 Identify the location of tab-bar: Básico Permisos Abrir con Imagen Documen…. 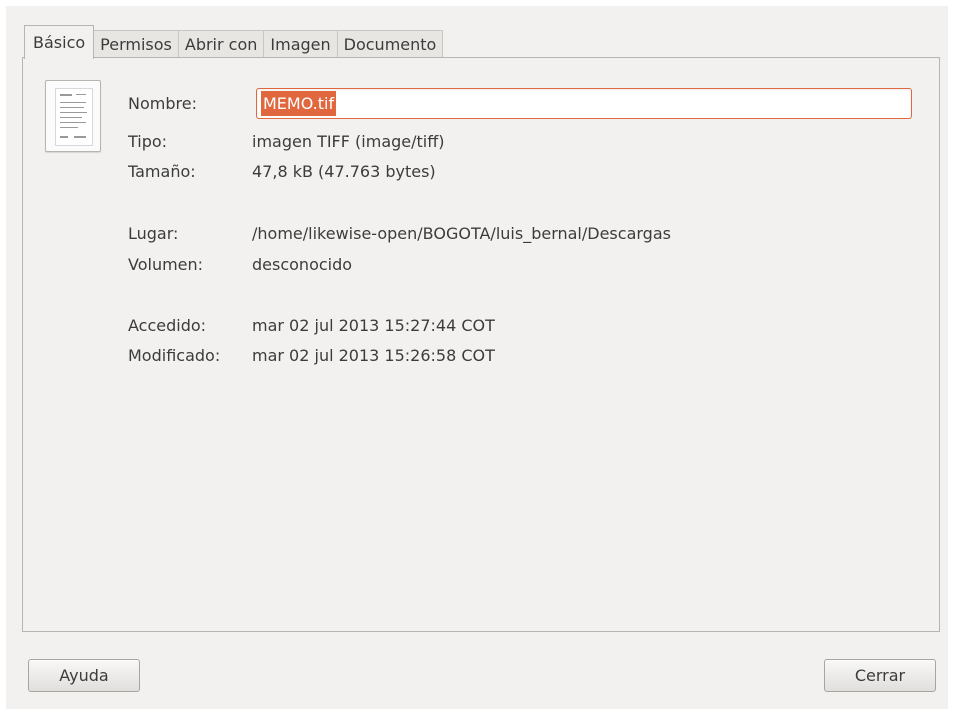
(234, 41).